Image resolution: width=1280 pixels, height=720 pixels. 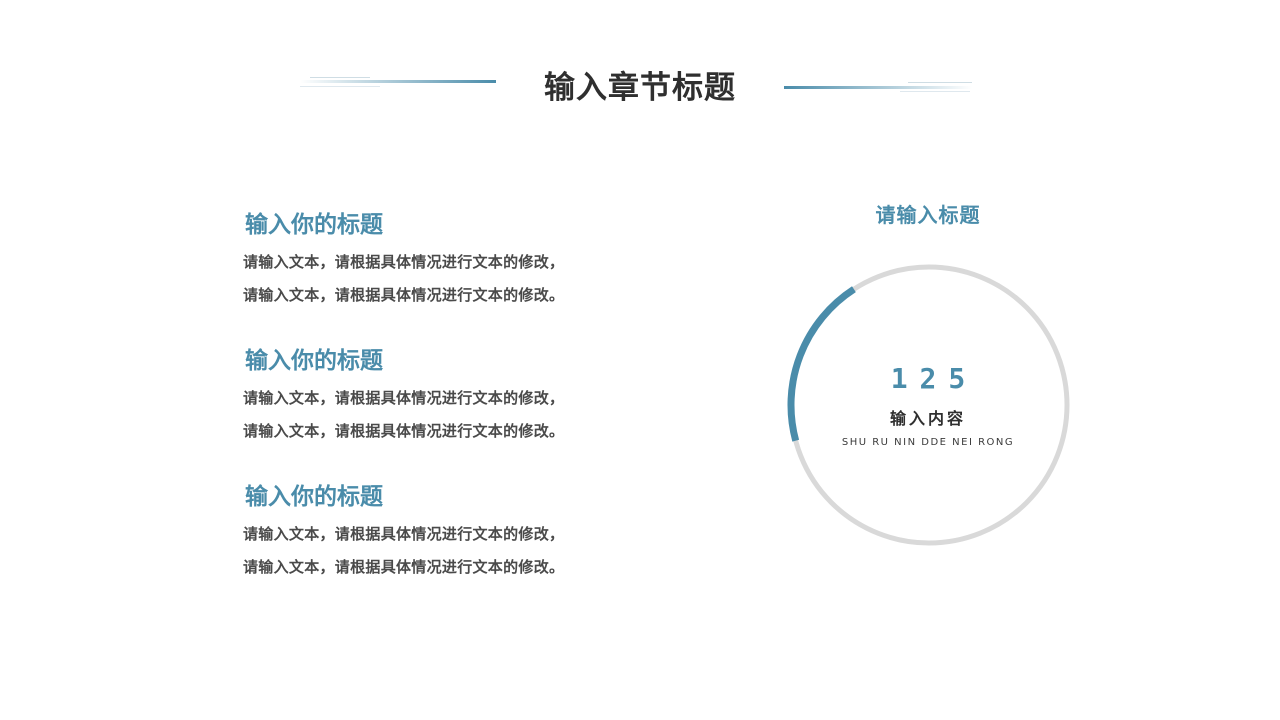 What do you see at coordinates (928, 442) in the screenshot?
I see `ring-pinyin: SHU RU NIN DDE NEI RONG` at bounding box center [928, 442].